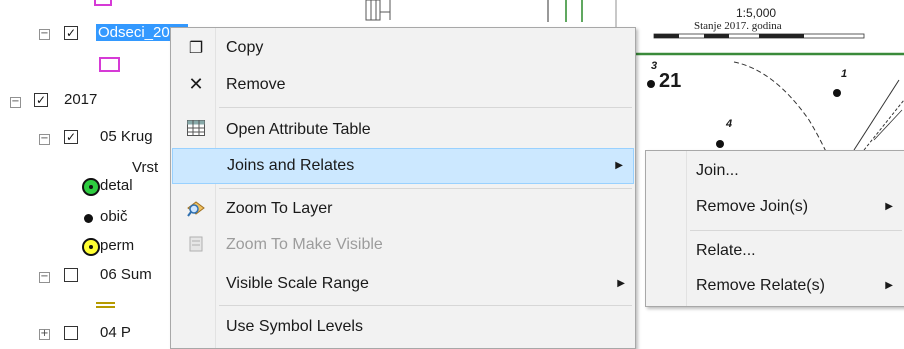 The width and height of the screenshot is (904, 349). Describe the element at coordinates (403, 85) in the screenshot. I see `menu-item-remove: ✕ Remove` at that location.